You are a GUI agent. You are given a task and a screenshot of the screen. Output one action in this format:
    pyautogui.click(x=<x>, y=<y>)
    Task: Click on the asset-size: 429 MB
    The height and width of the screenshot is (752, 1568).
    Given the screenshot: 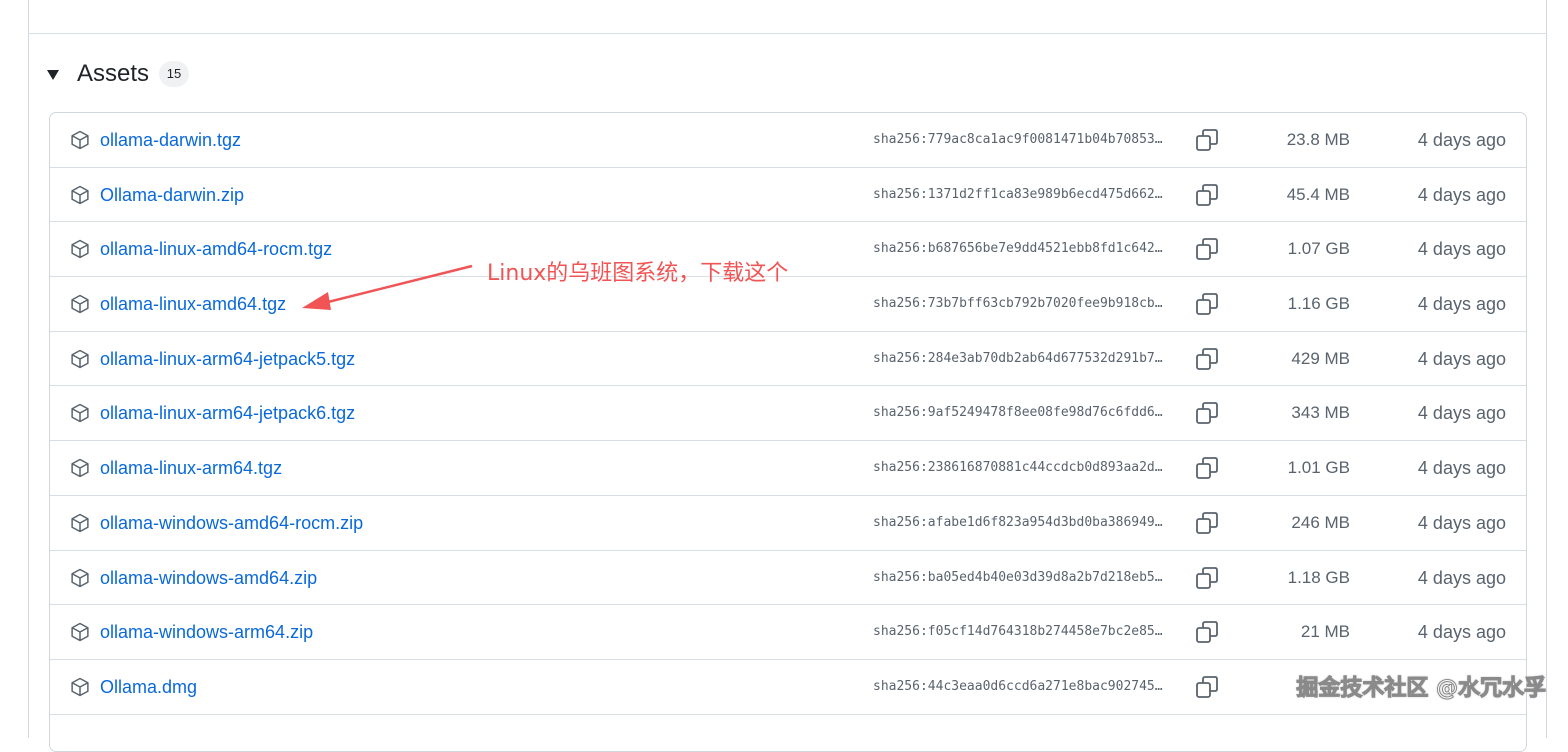 What is the action you would take?
    pyautogui.click(x=1320, y=358)
    